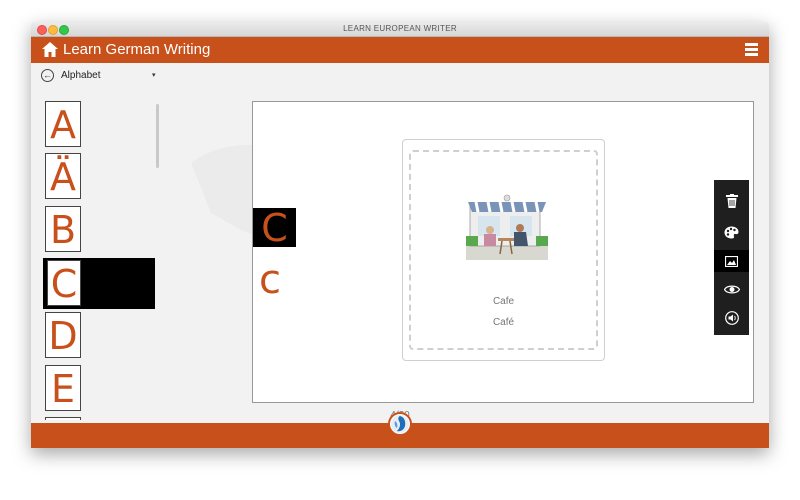 The height and width of the screenshot is (500, 800). What do you see at coordinates (274, 228) in the screenshot?
I see `uppercase-letter: C` at bounding box center [274, 228].